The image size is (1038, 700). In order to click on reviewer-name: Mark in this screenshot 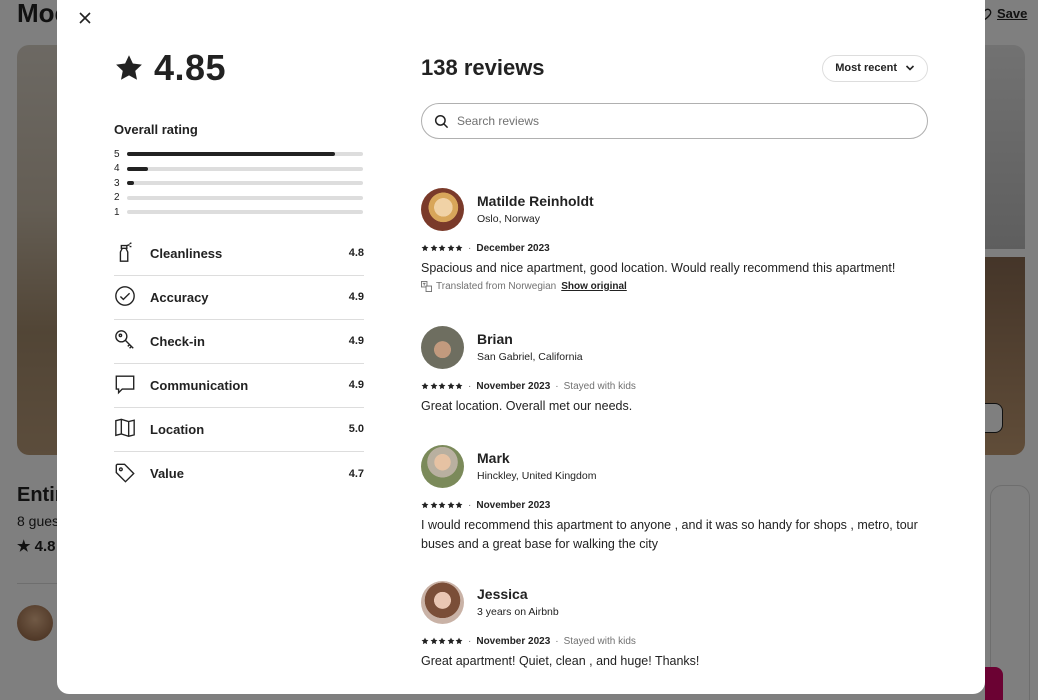, I will do `click(493, 457)`.